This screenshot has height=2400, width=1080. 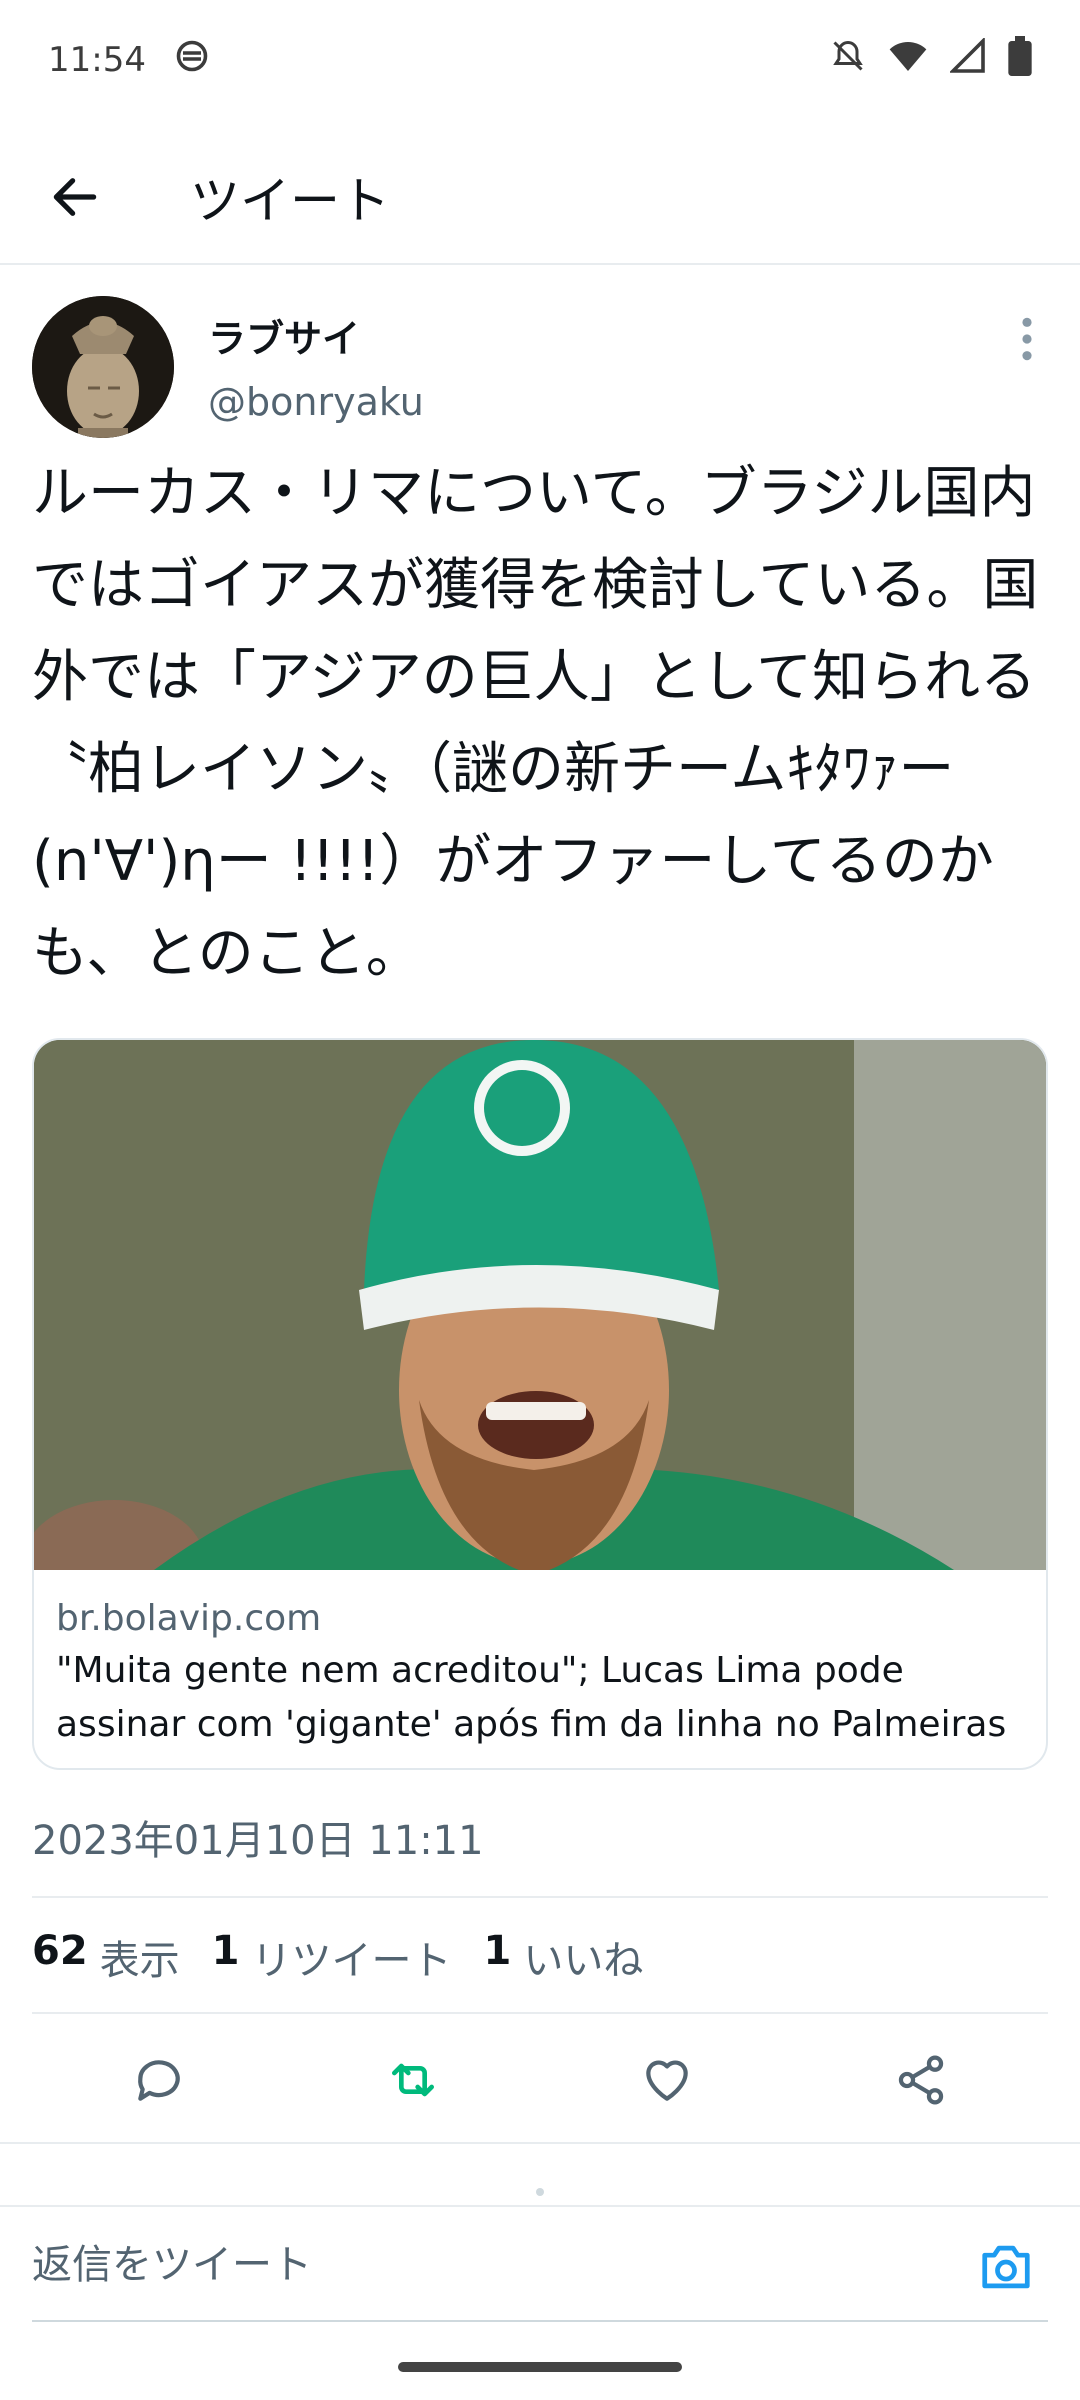 I want to click on retweets-stat: 1 リツイート, so click(x=332, y=1957).